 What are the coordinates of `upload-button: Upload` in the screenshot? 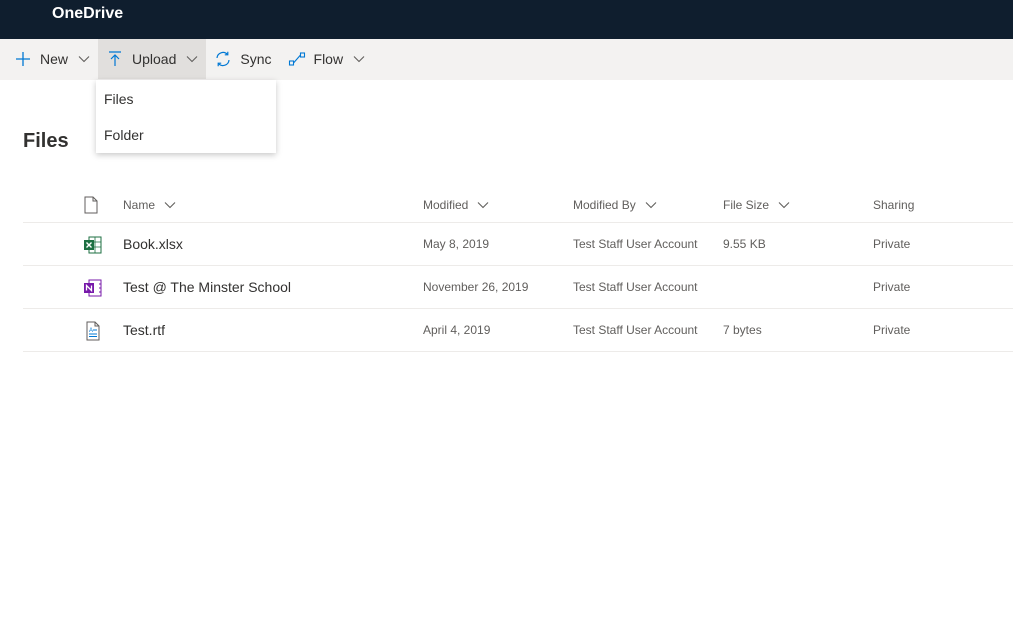 It's located at (152, 59).